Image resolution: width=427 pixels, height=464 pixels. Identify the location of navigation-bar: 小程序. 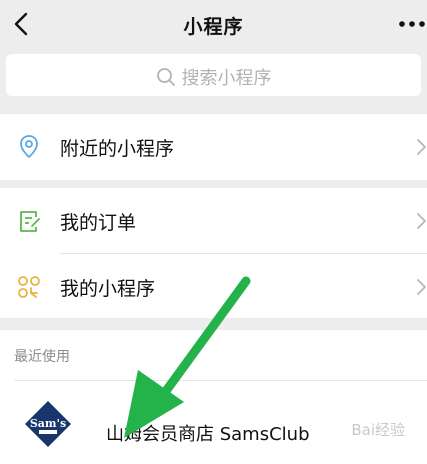
(213, 24).